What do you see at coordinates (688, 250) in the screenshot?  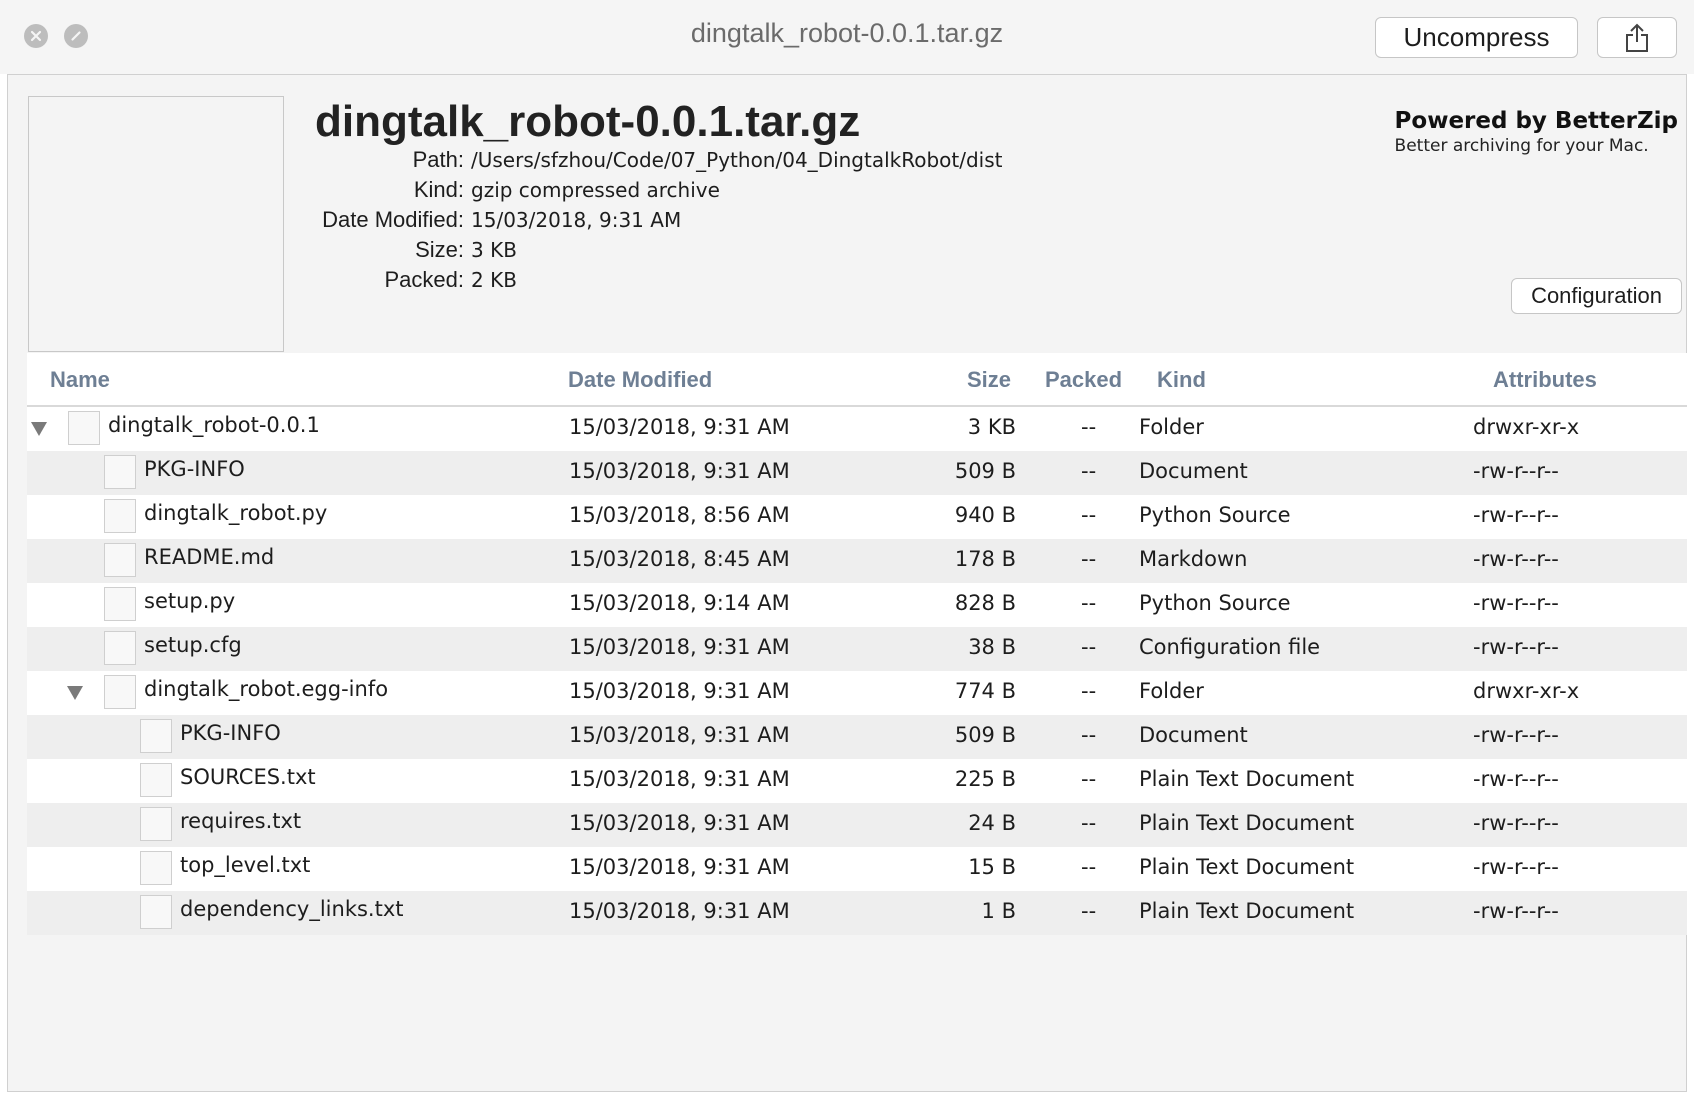 I see `info-row-size: Size: 3 KB` at bounding box center [688, 250].